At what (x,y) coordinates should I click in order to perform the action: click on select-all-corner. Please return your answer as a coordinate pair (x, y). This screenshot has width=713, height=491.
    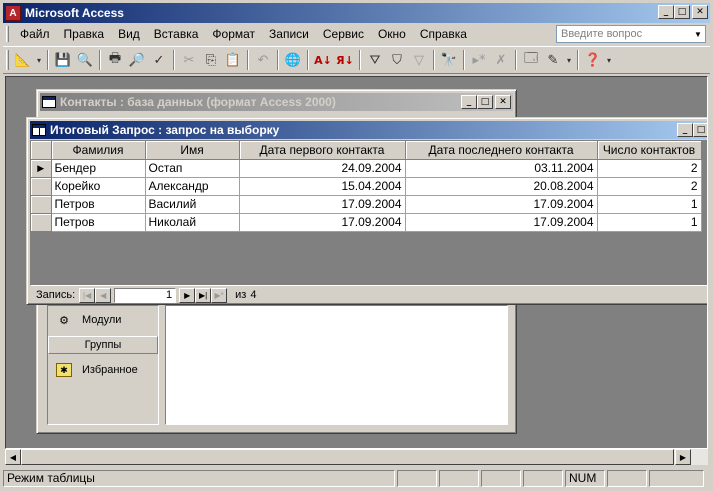
    Looking at the image, I should click on (41, 150).